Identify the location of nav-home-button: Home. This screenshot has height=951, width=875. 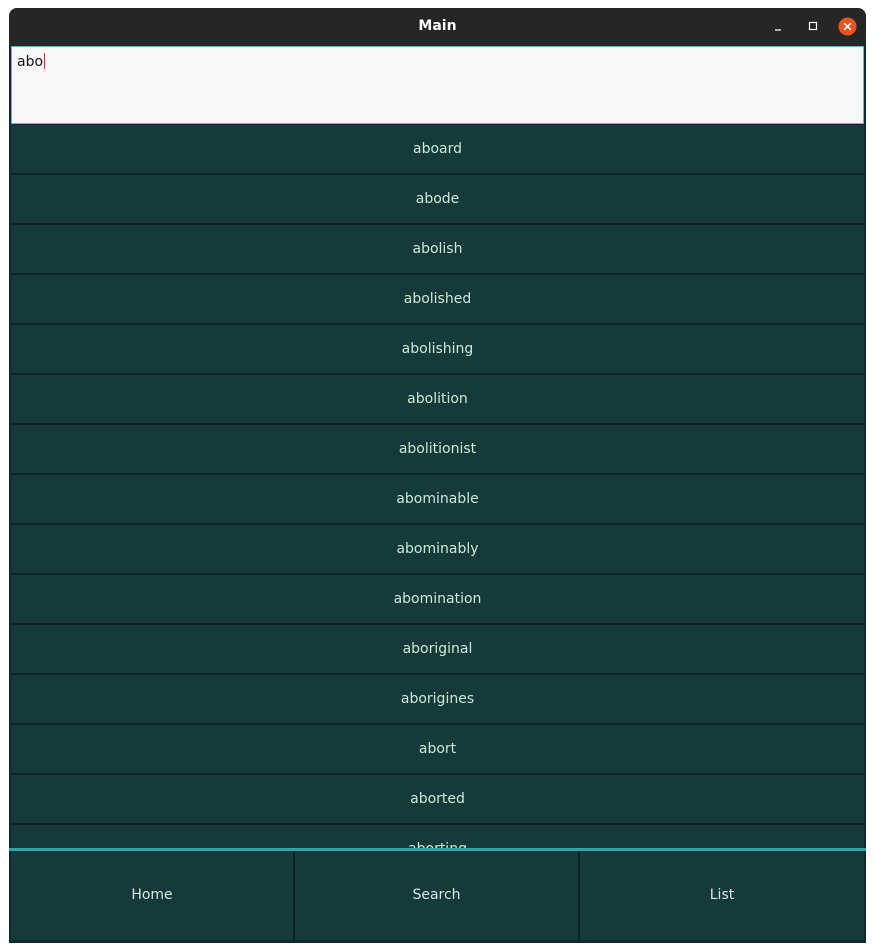
(153, 895).